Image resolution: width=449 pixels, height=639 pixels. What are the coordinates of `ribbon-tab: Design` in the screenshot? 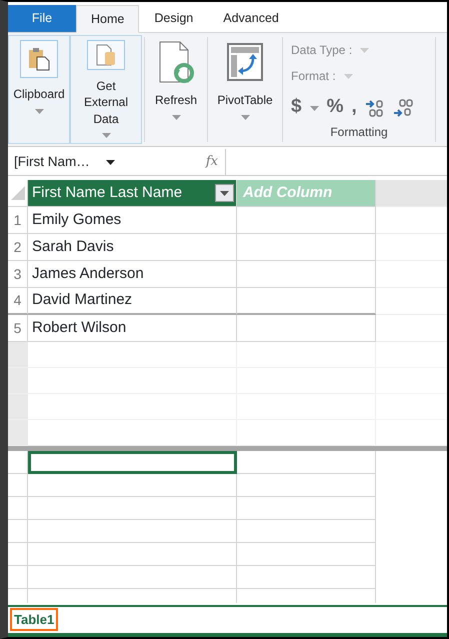 It's located at (173, 18).